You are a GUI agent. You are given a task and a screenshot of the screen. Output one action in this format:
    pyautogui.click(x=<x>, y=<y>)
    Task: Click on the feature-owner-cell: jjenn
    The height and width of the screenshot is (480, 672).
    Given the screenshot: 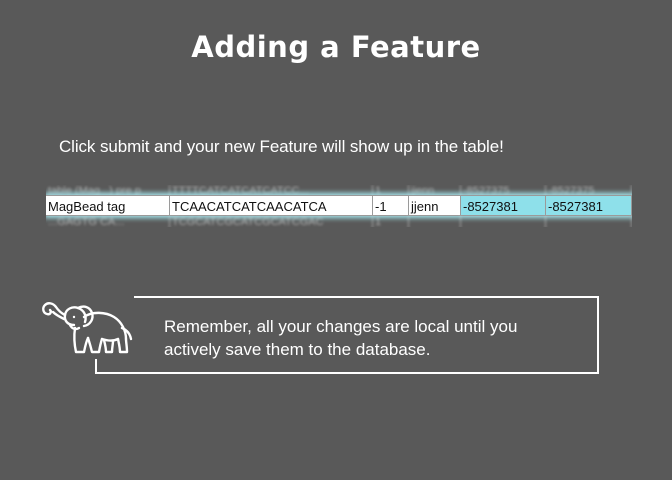 What is the action you would take?
    pyautogui.click(x=435, y=205)
    